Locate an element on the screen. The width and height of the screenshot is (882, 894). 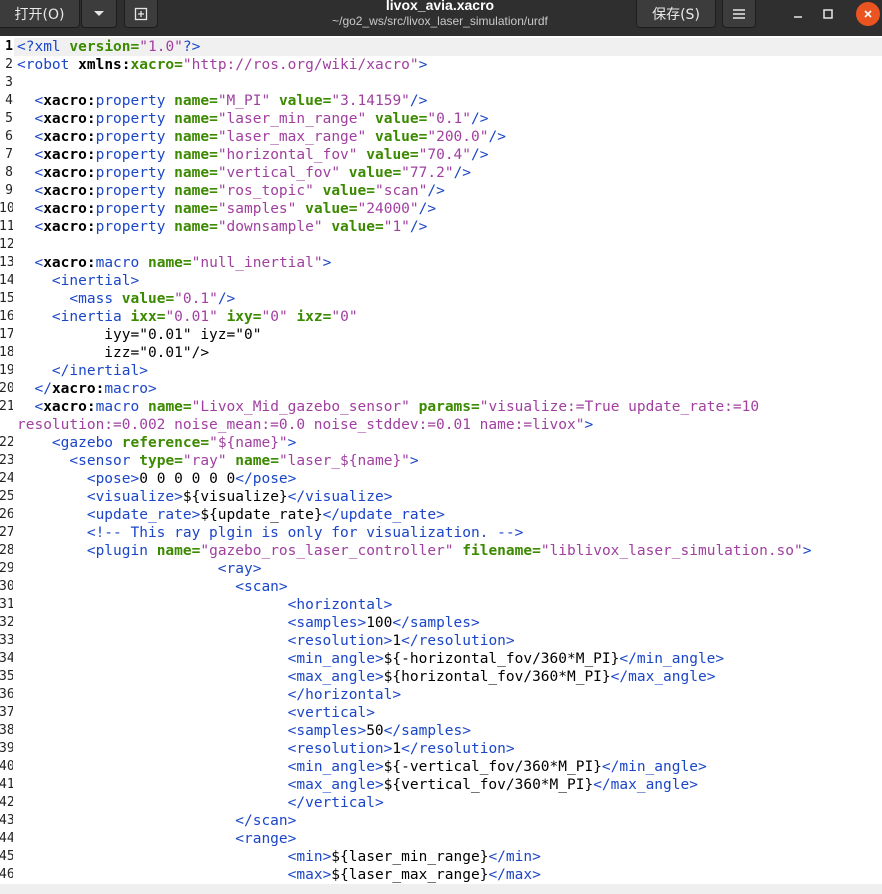
line-number: 29 is located at coordinates (6, 568).